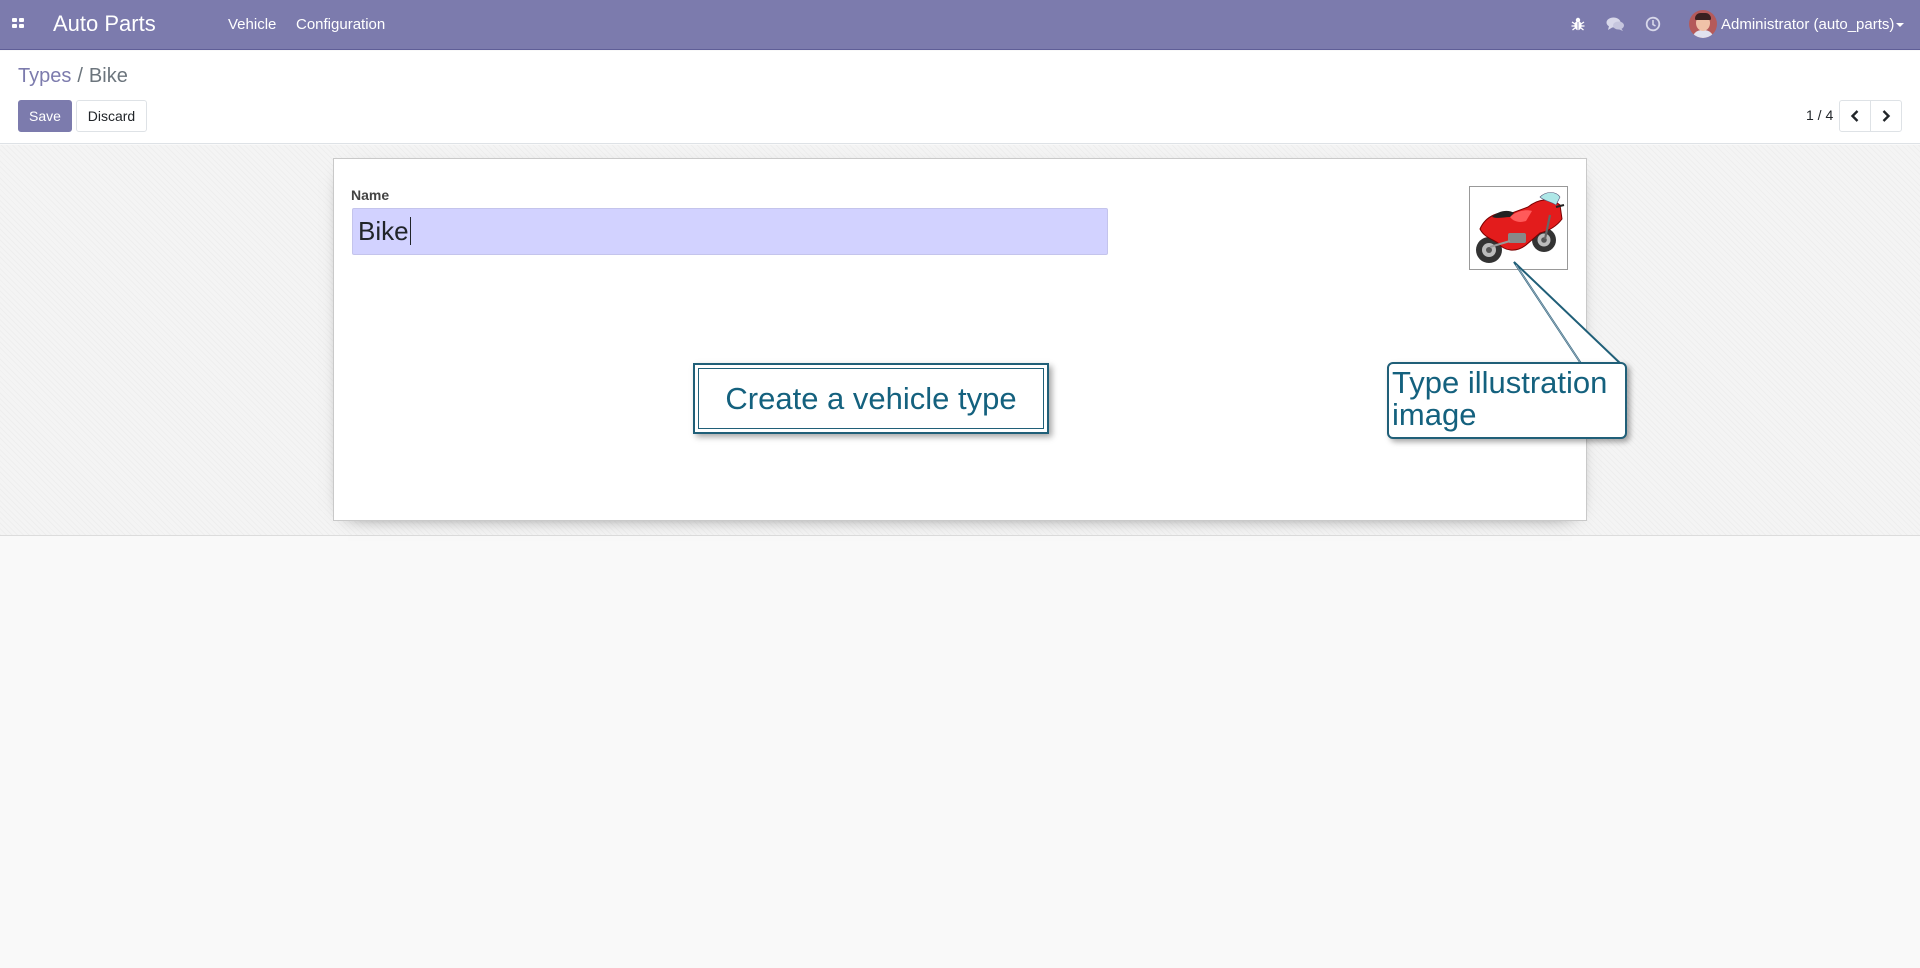  Describe the element at coordinates (73, 76) in the screenshot. I see `breadcrumb: Types / Bike` at that location.